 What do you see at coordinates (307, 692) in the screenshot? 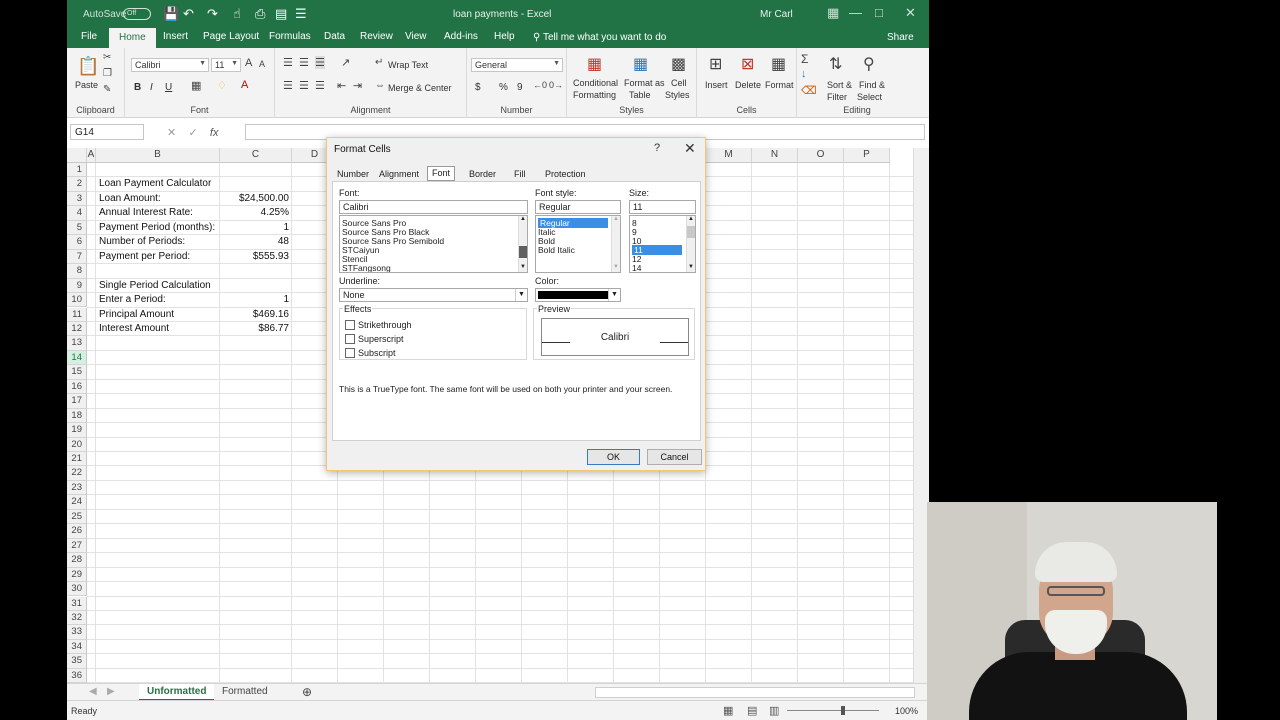
I see `add-sheet-icon: ⊕` at bounding box center [307, 692].